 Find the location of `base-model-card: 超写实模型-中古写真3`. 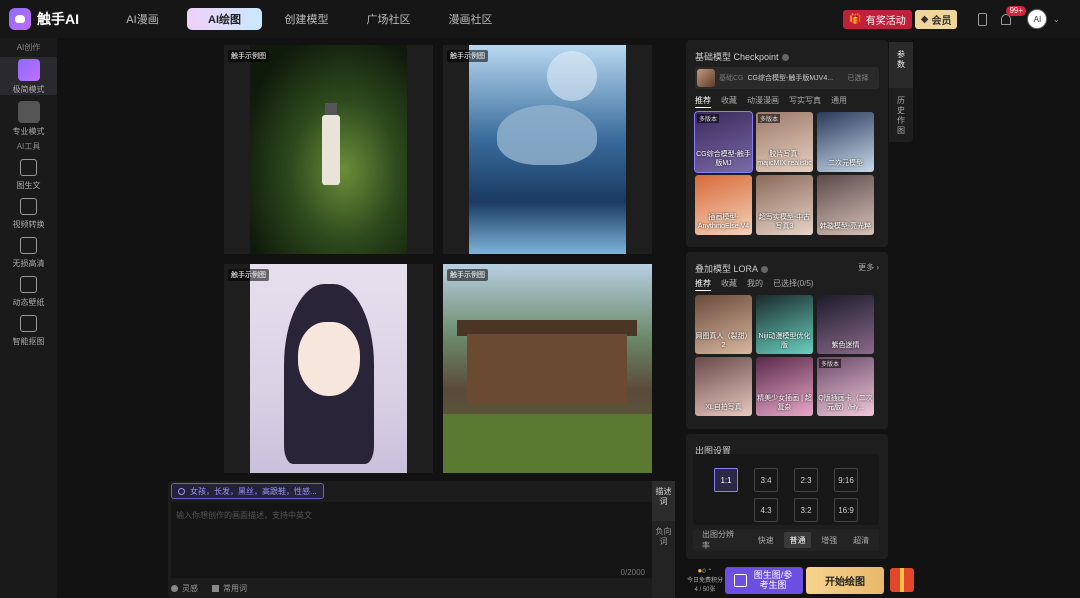

base-model-card: 超写实模型-中古写真3 is located at coordinates (784, 205).